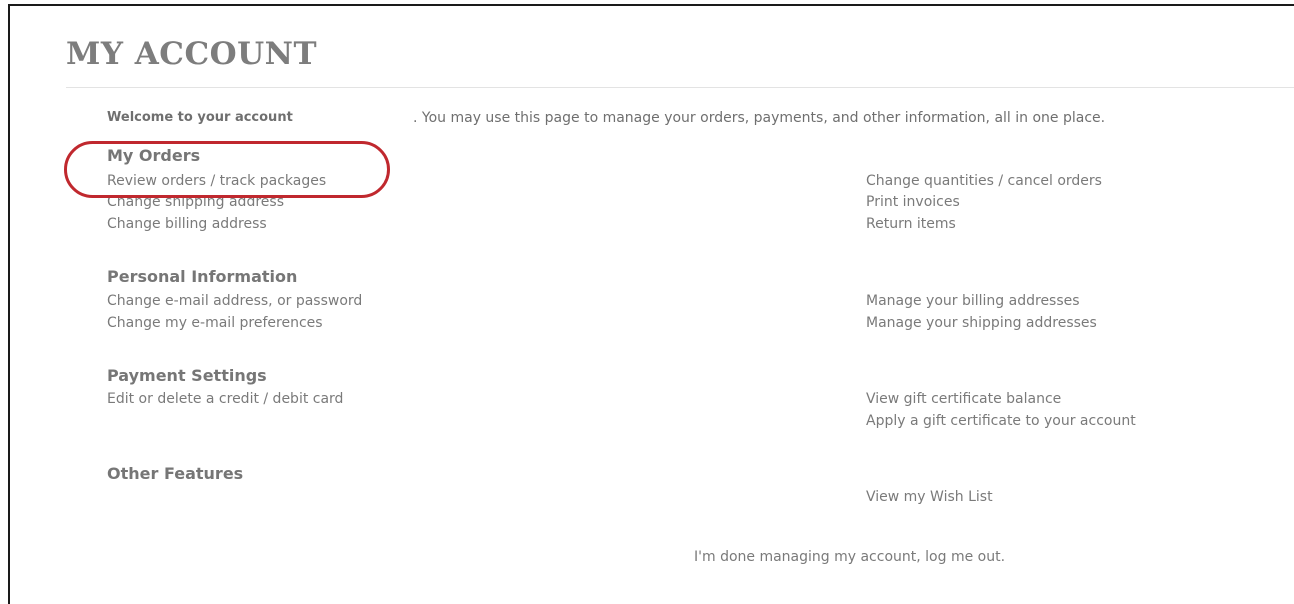 Image resolution: width=1294 pixels, height=604 pixels. I want to click on page-title: MY ACCOUNT, so click(192, 54).